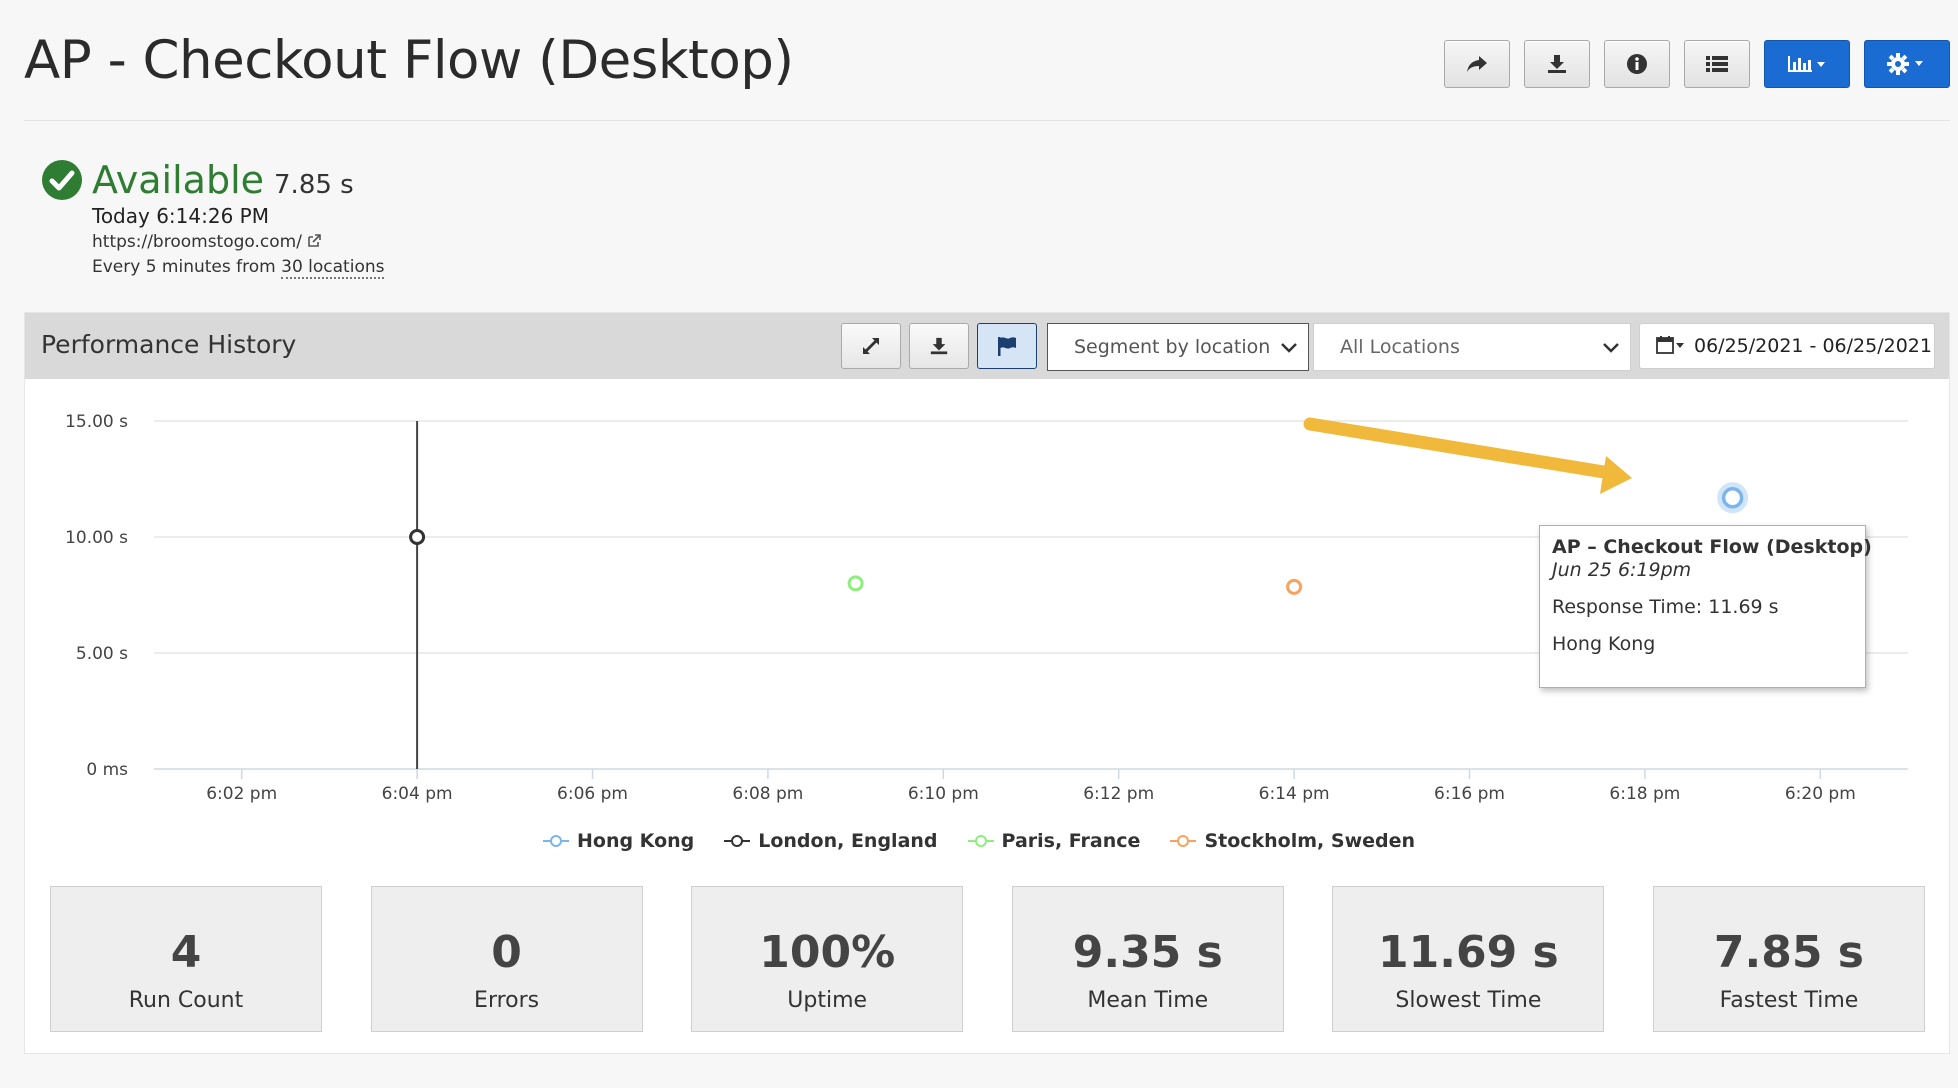  I want to click on stat-card: 4 Run Count, so click(186, 959).